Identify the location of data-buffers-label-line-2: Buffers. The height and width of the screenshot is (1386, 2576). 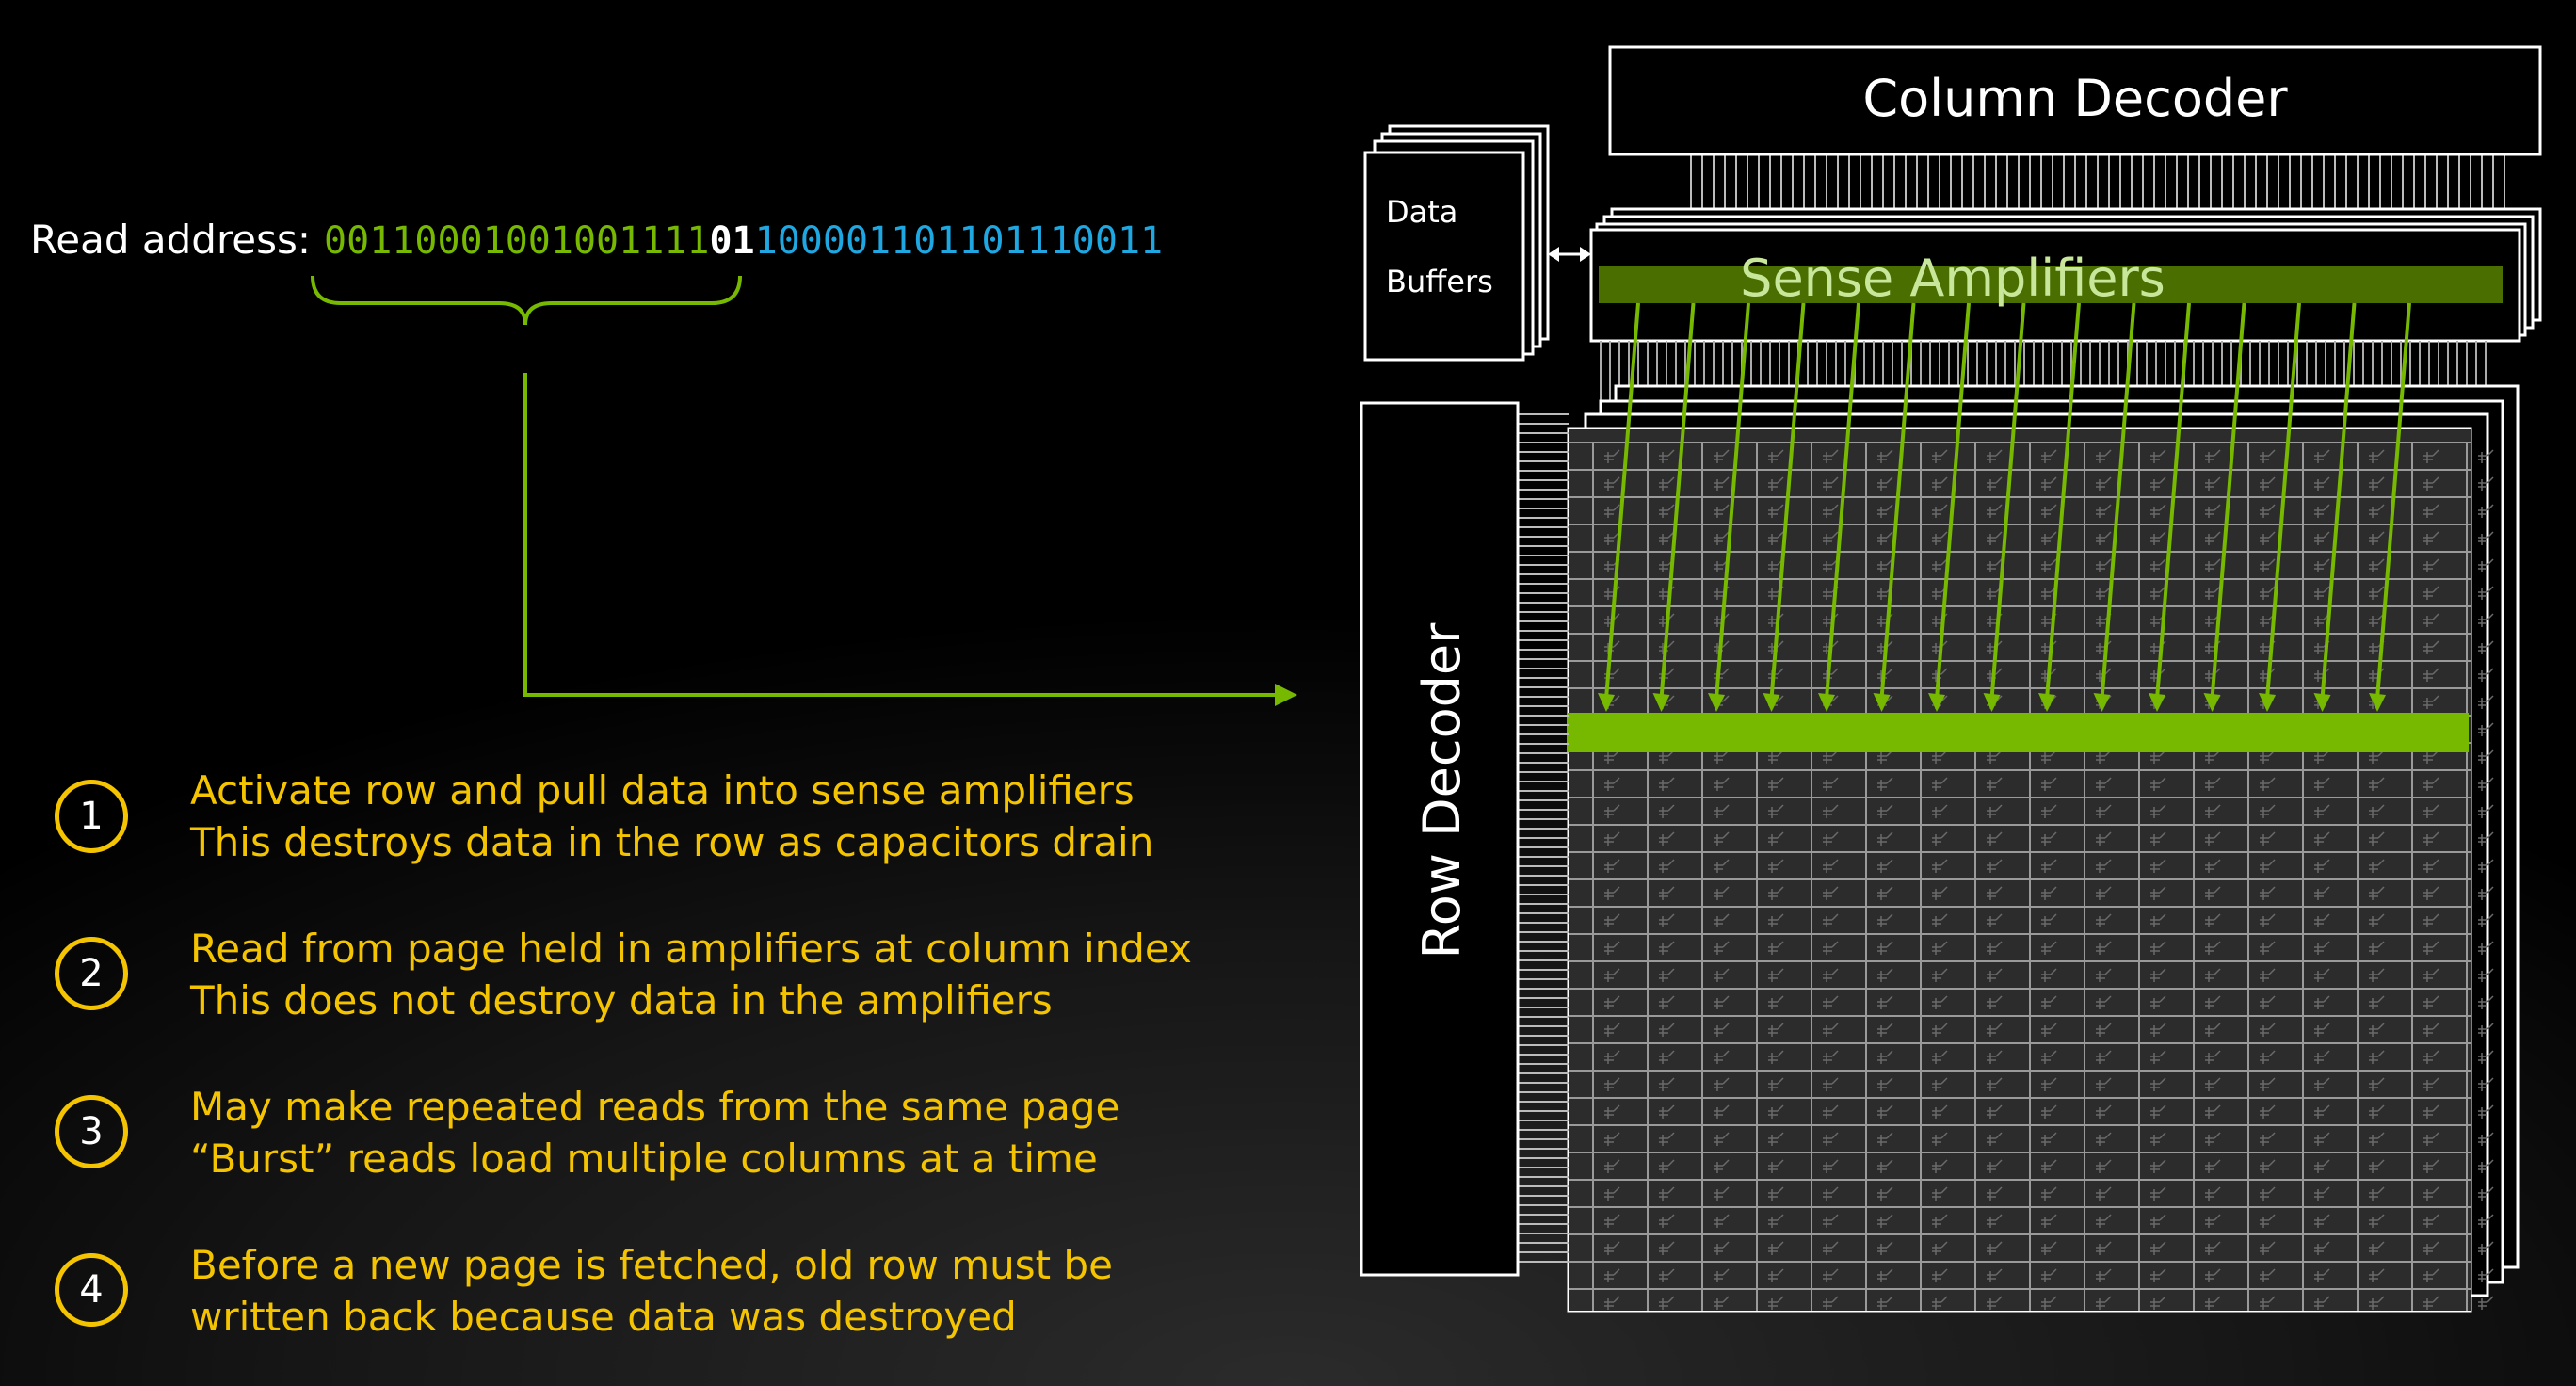
(1439, 282).